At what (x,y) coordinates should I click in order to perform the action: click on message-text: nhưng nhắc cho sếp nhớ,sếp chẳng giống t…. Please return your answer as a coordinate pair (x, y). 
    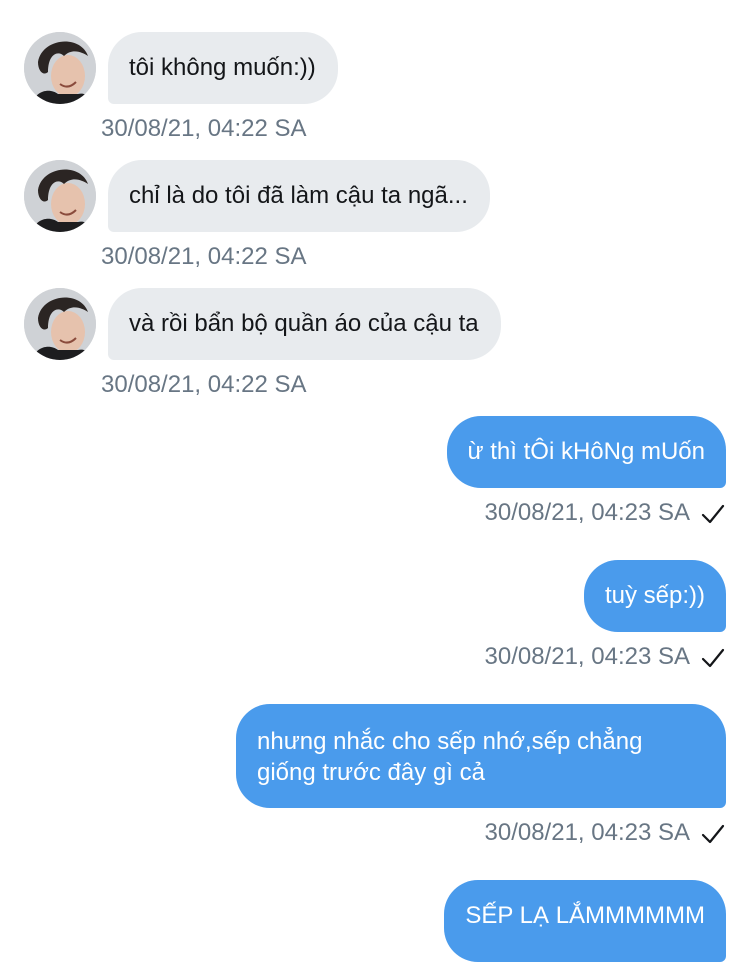
    Looking at the image, I should click on (450, 757).